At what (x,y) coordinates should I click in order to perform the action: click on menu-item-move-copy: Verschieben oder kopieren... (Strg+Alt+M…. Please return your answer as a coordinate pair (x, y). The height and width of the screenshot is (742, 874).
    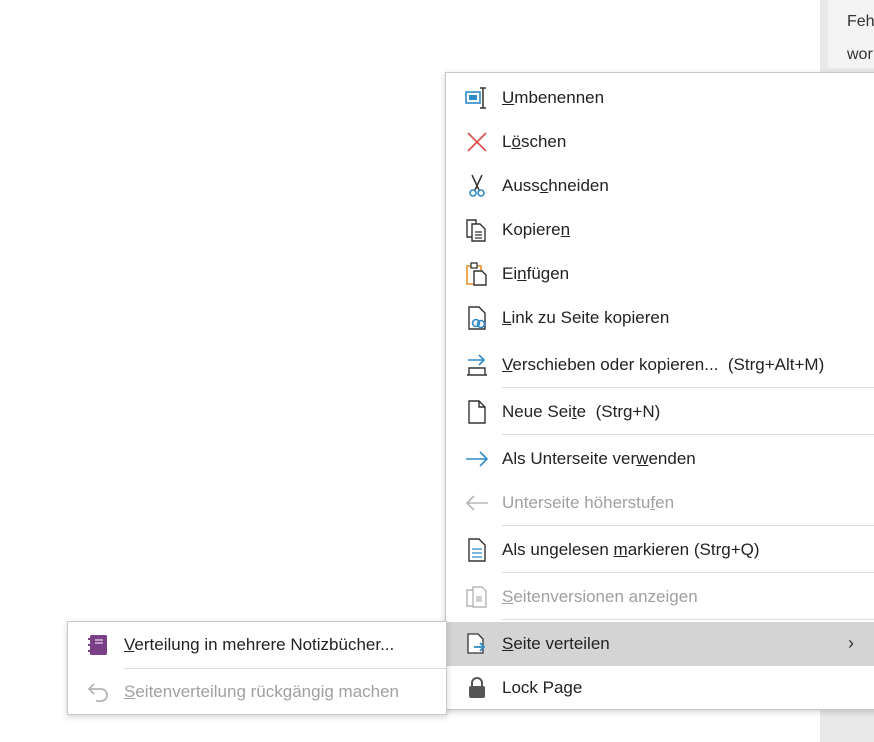
    Looking at the image, I should click on (660, 365).